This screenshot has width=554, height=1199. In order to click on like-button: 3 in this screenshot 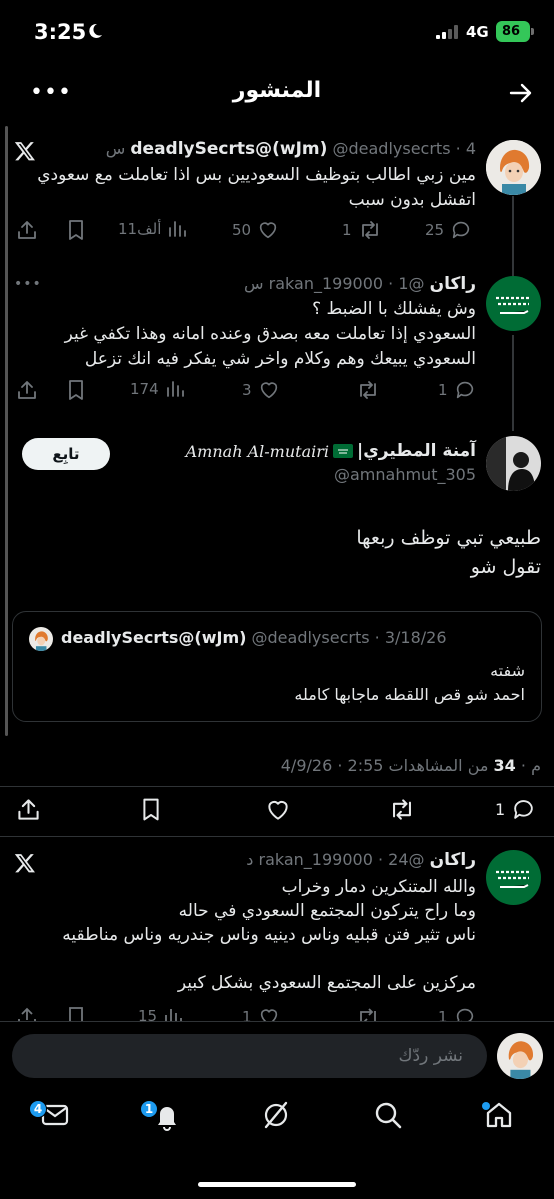, I will do `click(261, 390)`.